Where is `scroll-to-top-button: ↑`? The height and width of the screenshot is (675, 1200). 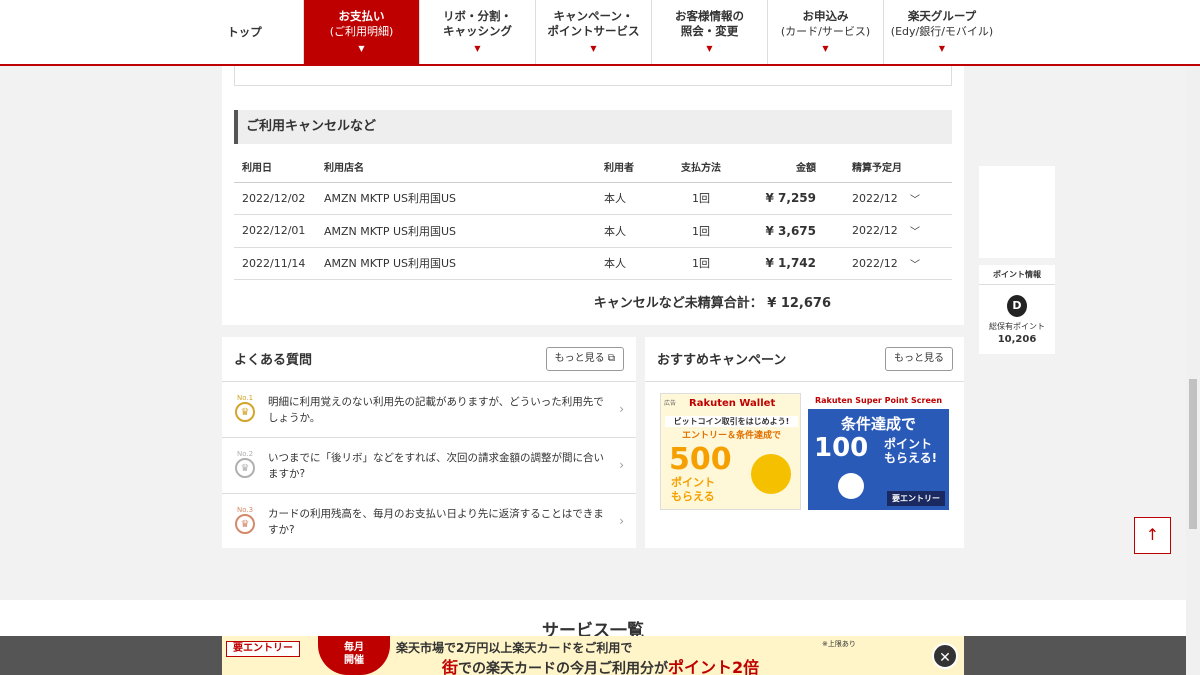
scroll-to-top-button: ↑ is located at coordinates (1152, 535).